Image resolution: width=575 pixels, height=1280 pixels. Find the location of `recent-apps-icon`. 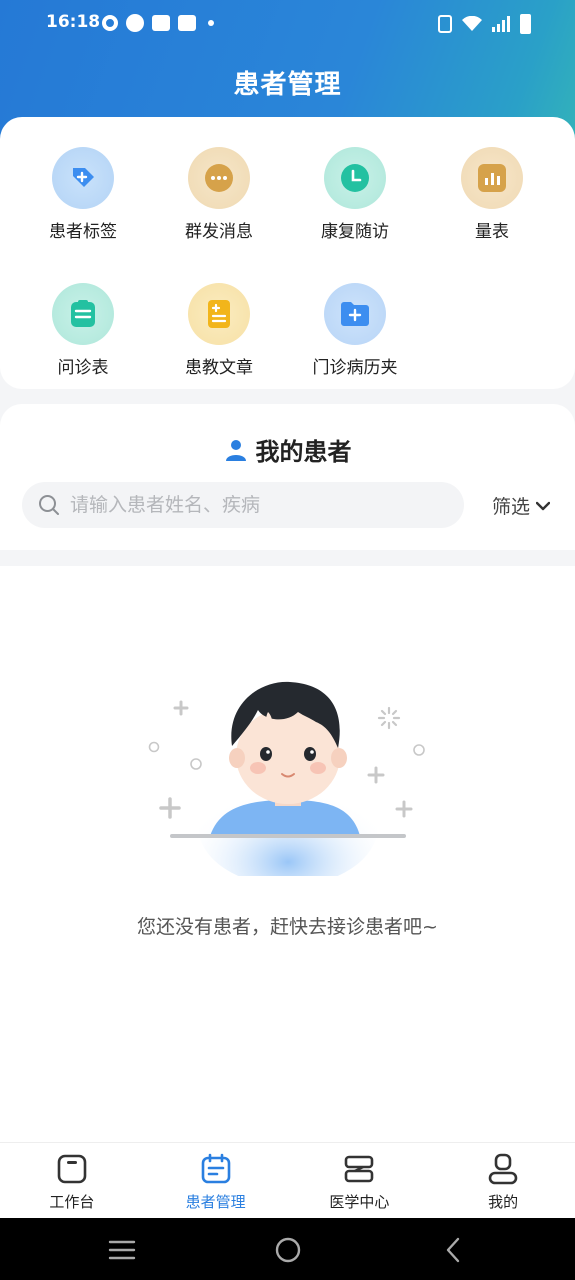

recent-apps-icon is located at coordinates (122, 1250).